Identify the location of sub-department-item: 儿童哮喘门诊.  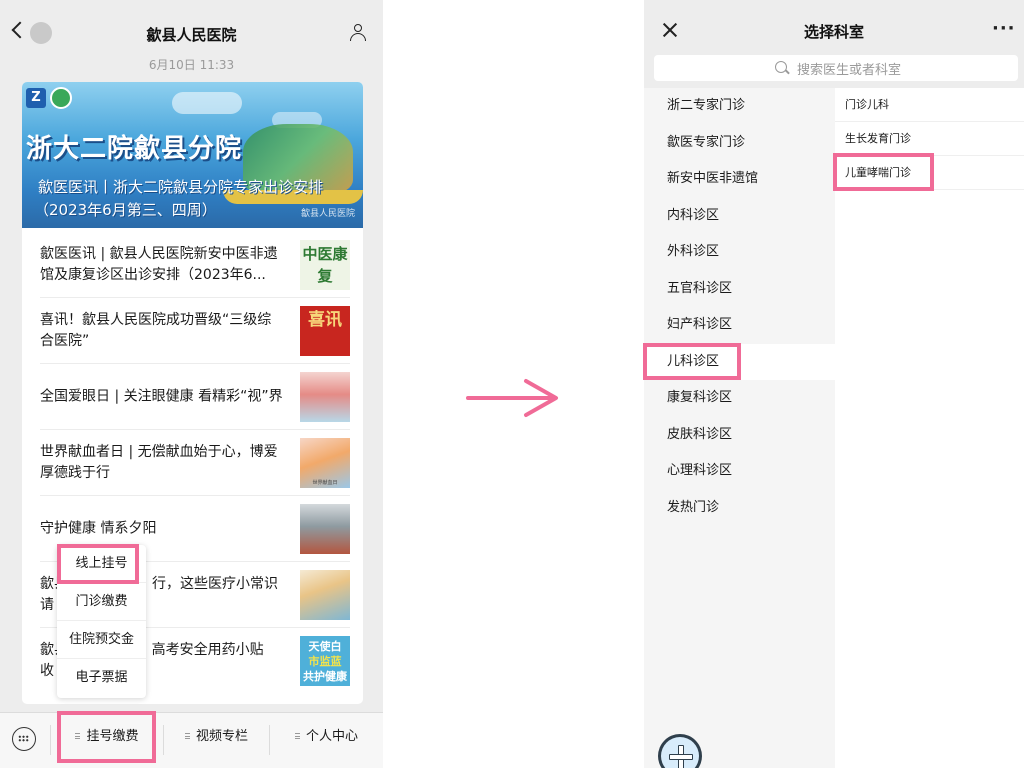
(929, 173).